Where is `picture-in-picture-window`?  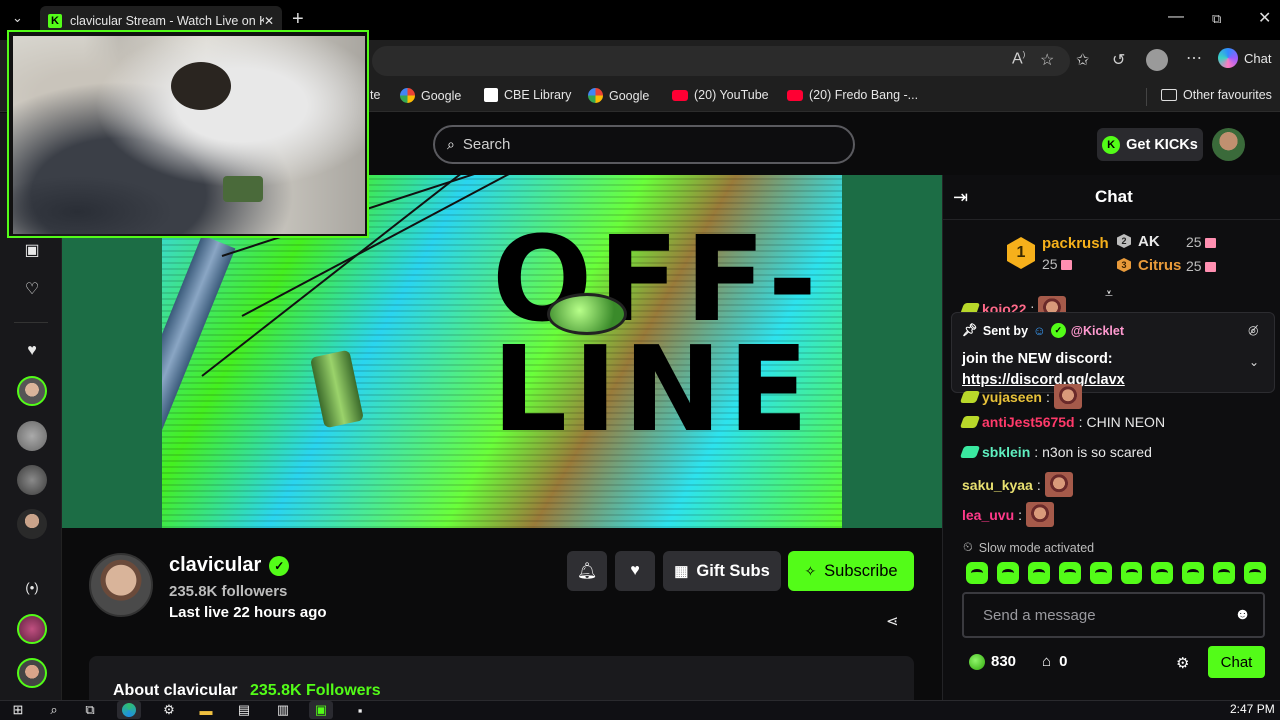
picture-in-picture-window is located at coordinates (188, 134).